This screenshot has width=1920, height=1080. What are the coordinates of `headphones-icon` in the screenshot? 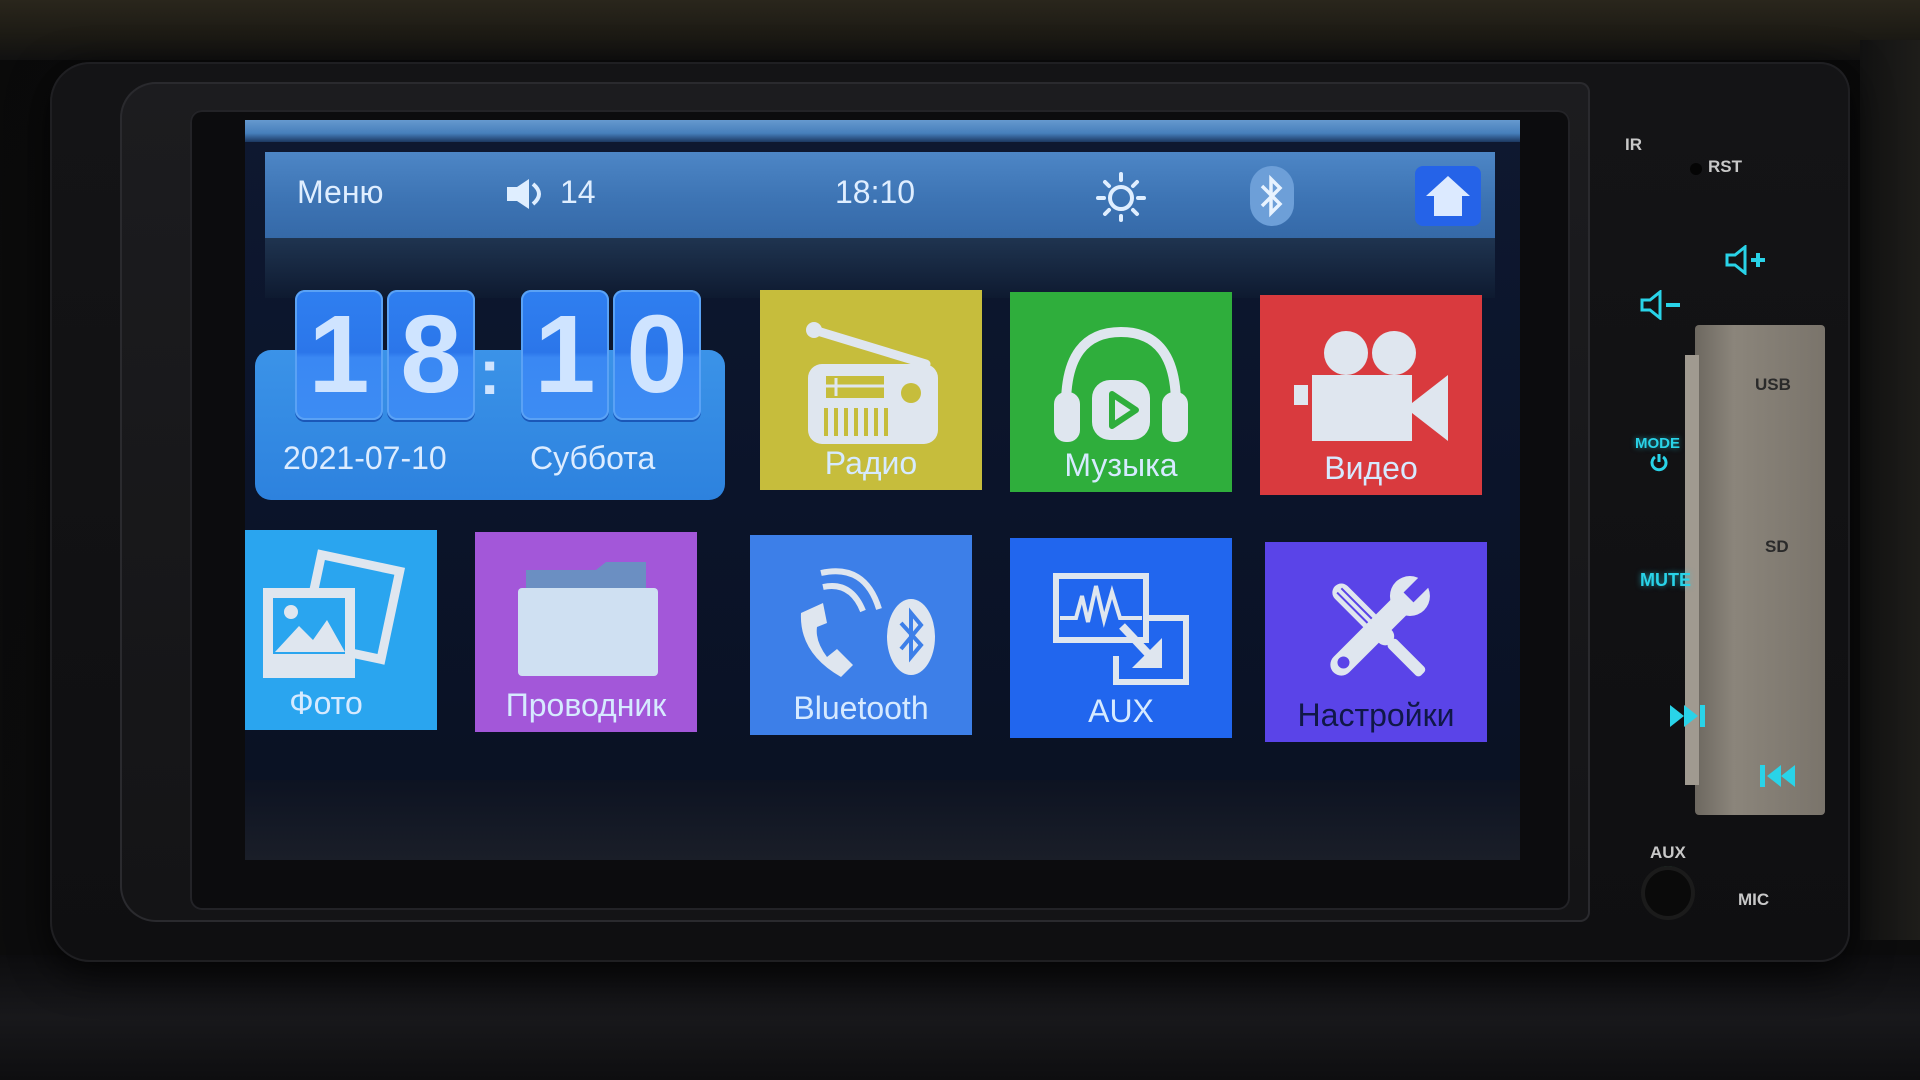 It's located at (1121, 384).